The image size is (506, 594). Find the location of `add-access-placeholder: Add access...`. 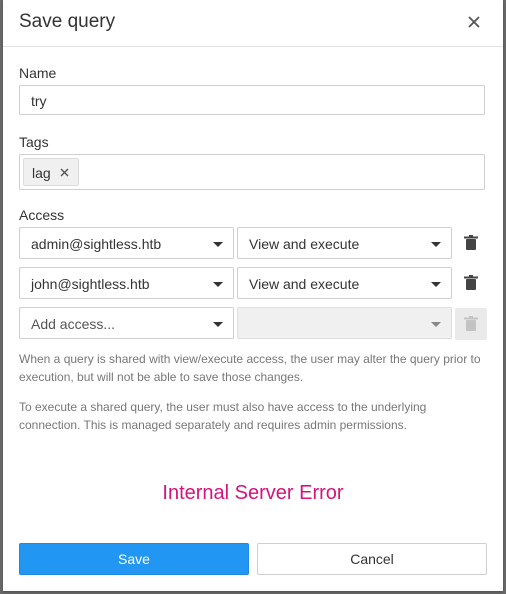

add-access-placeholder: Add access... is located at coordinates (73, 324).